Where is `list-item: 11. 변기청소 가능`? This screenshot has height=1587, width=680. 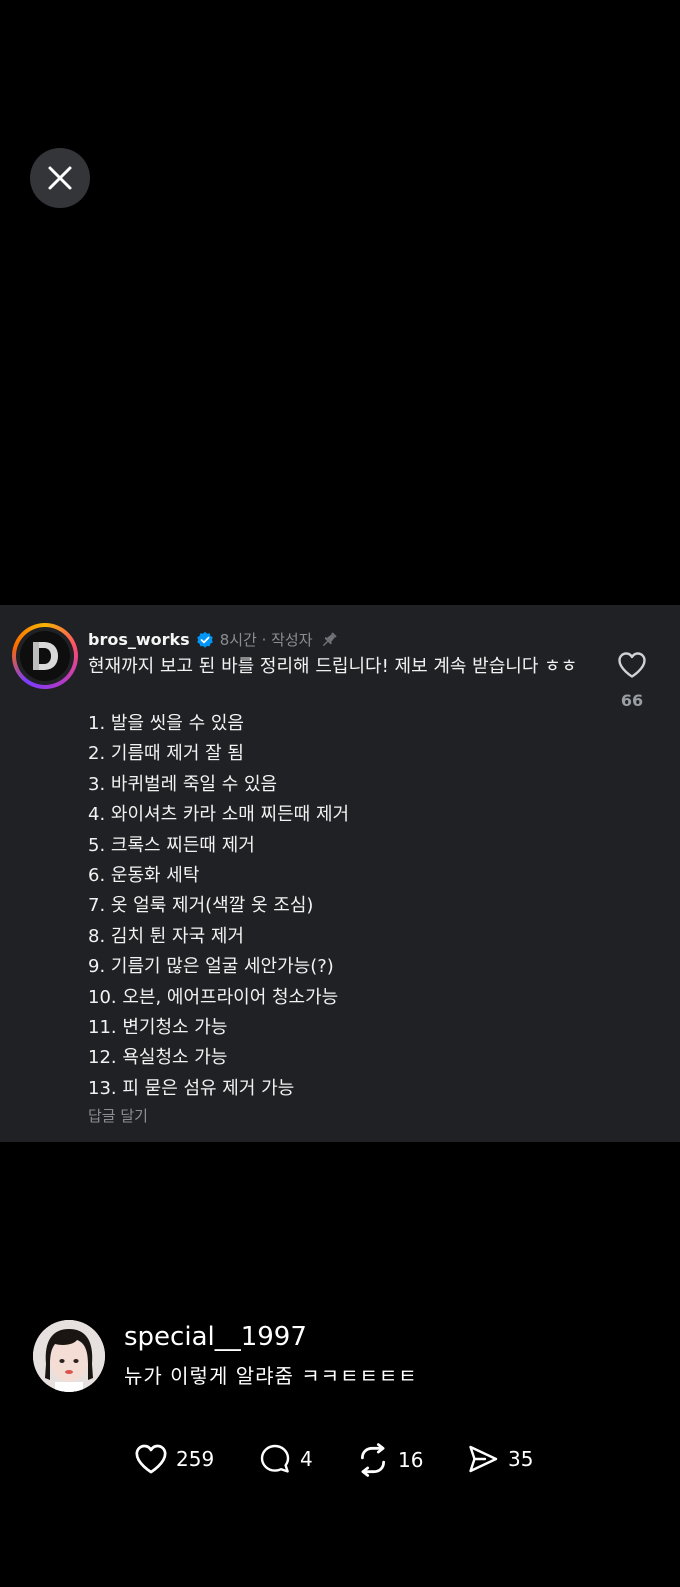 list-item: 11. 변기청소 가능 is located at coordinates (158, 1028).